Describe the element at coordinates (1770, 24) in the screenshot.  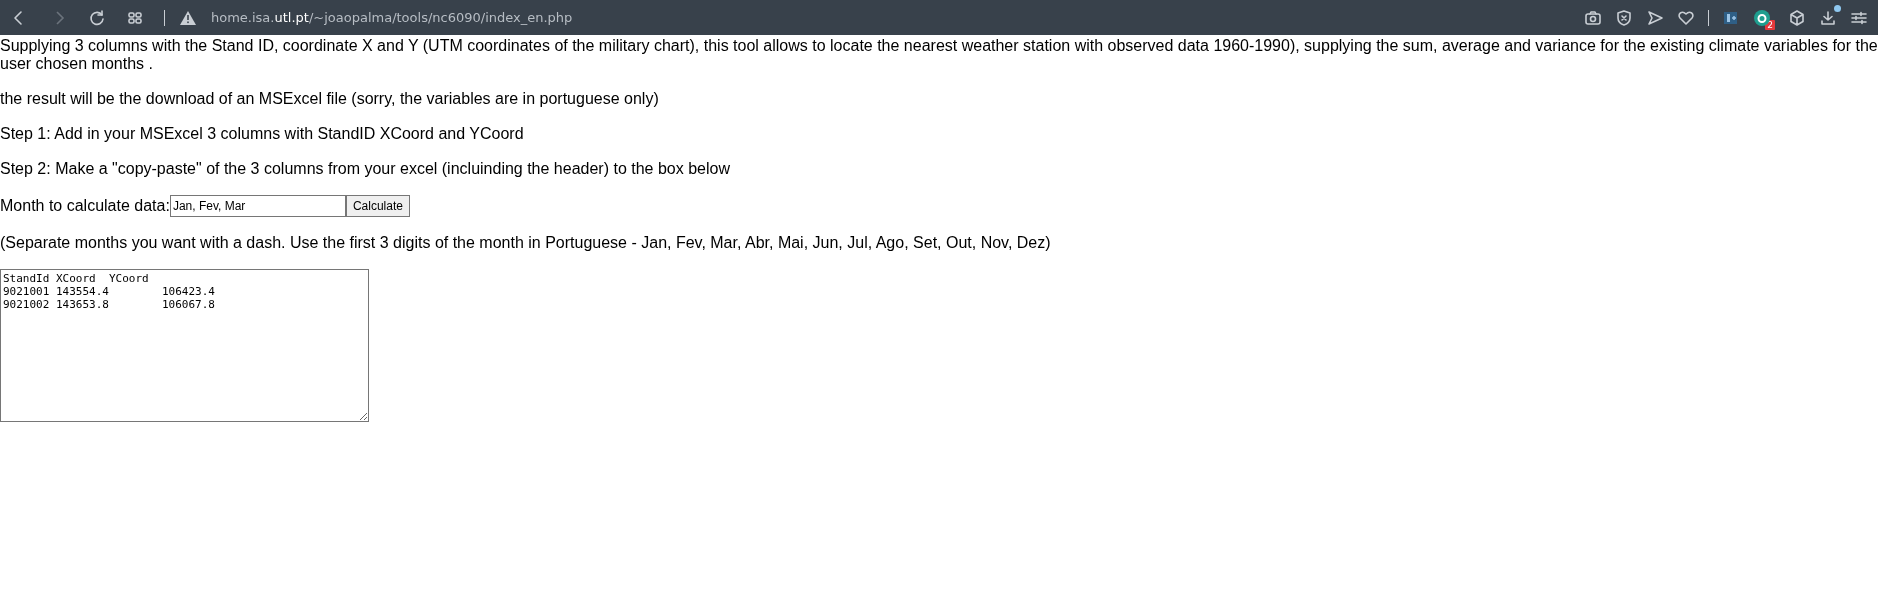
I see `notification-badge: 2` at that location.